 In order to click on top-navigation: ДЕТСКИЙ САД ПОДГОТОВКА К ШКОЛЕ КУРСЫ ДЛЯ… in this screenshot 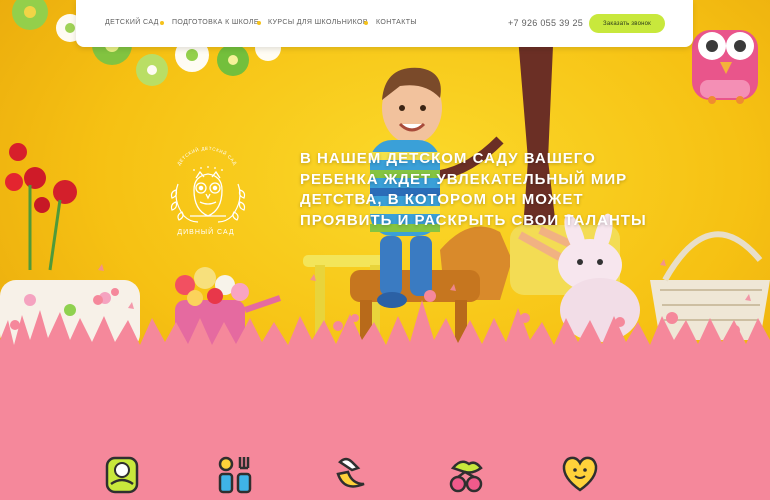, I will do `click(384, 23)`.